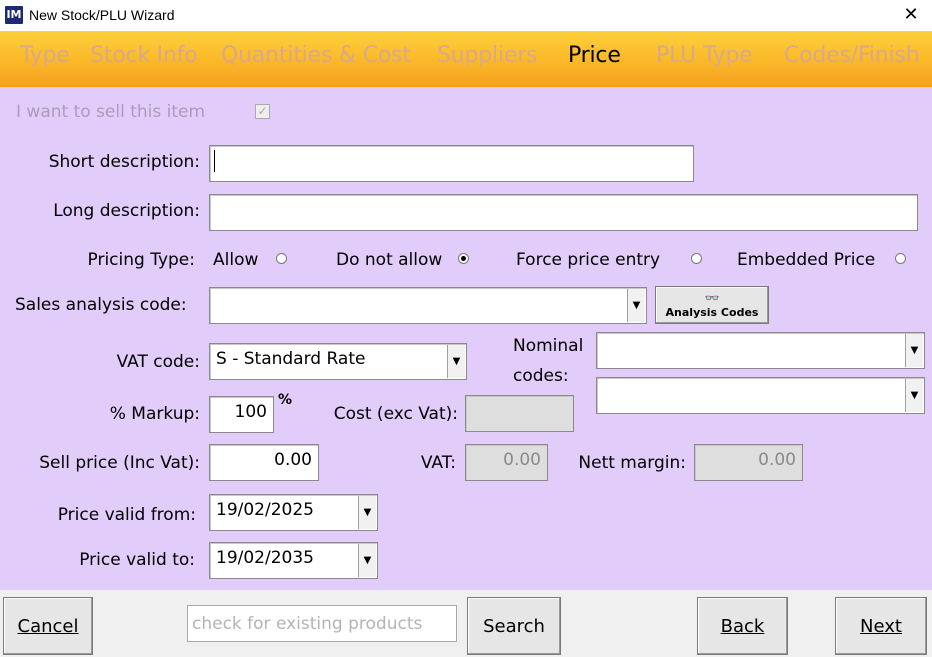  What do you see at coordinates (119, 463) in the screenshot?
I see `sell-price-label: Sell price (Inc Vat):` at bounding box center [119, 463].